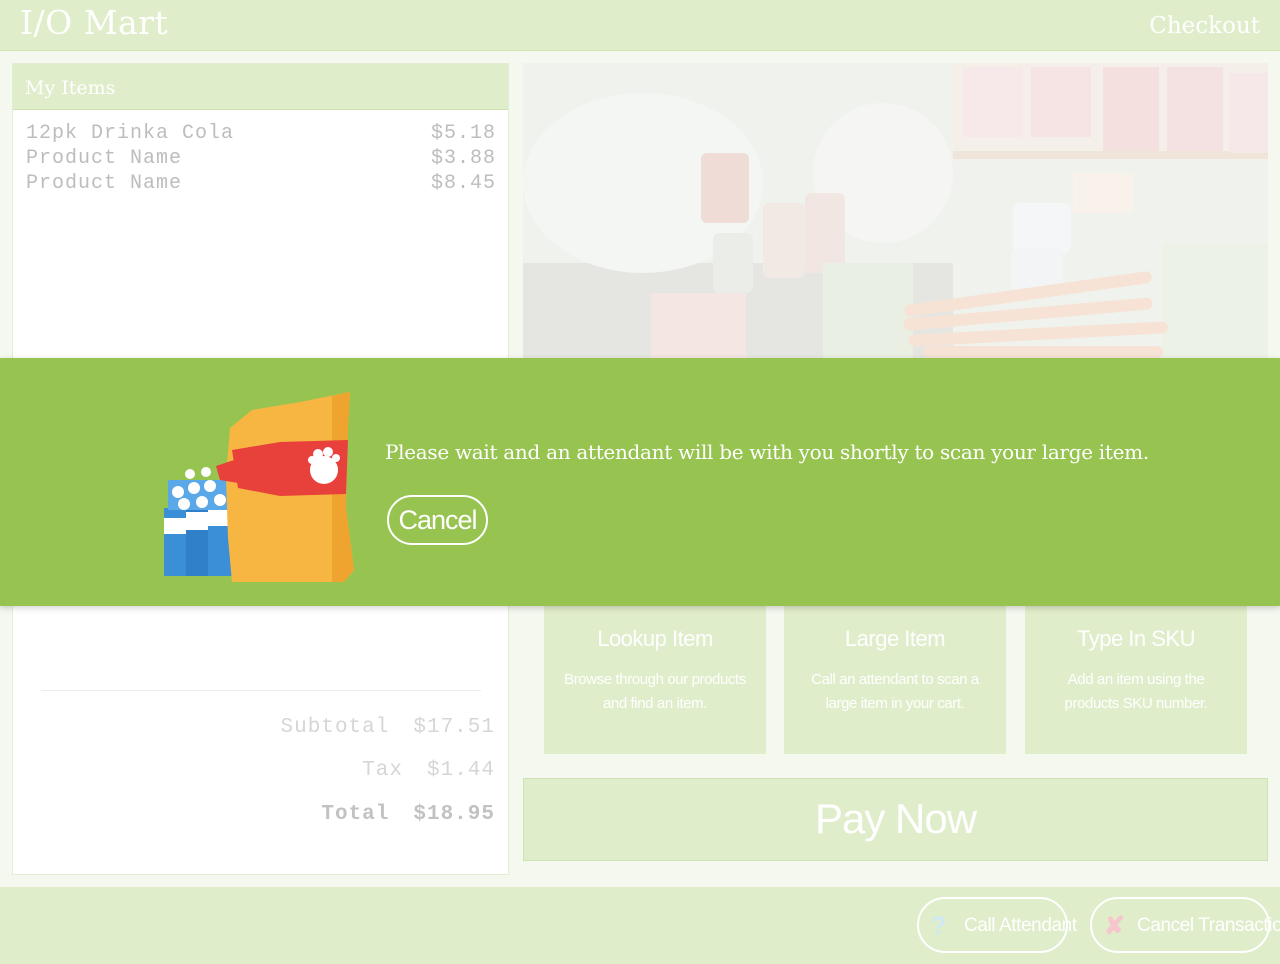  I want to click on question-icon: ?, so click(938, 926).